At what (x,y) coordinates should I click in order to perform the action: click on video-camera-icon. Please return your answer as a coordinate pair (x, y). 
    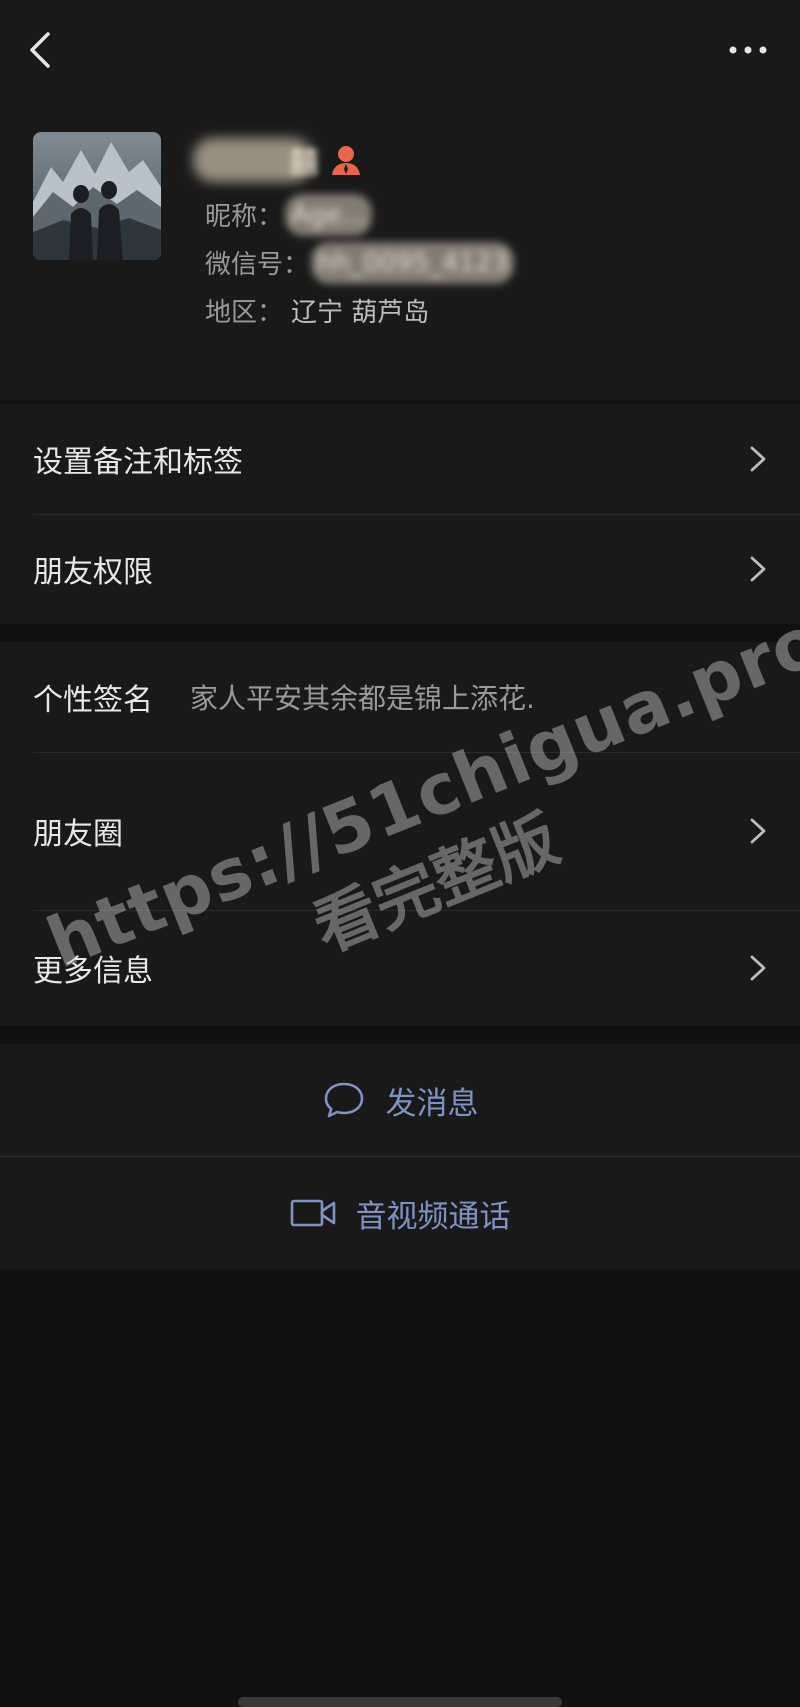
    Looking at the image, I should click on (312, 1213).